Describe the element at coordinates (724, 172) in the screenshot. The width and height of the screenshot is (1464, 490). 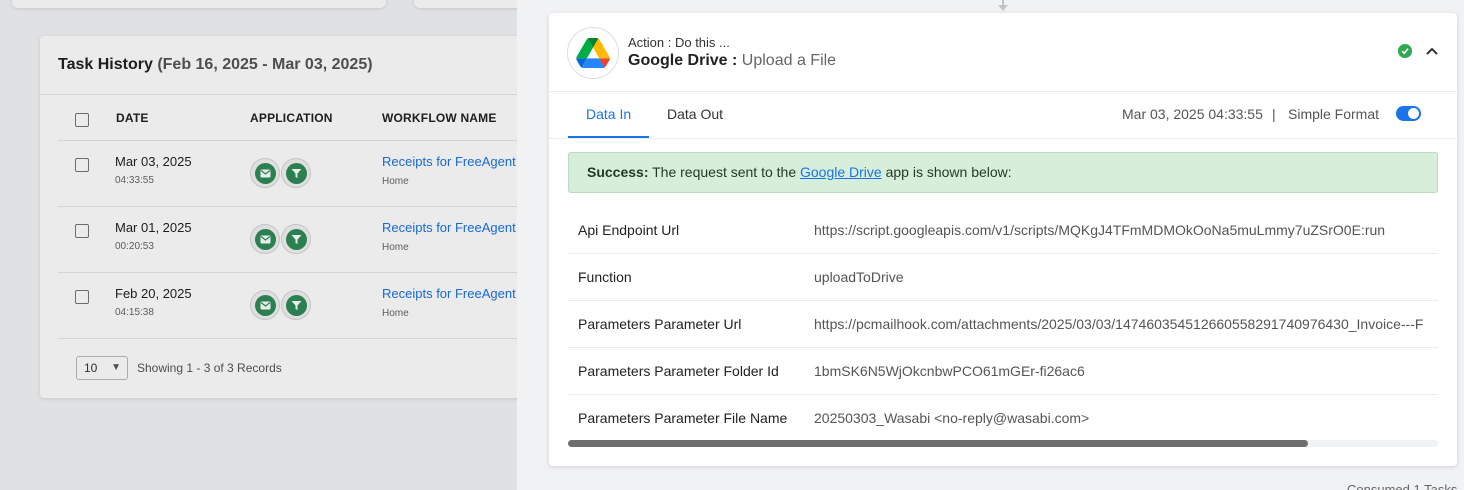
I see `alert-text: The request sent to the` at that location.